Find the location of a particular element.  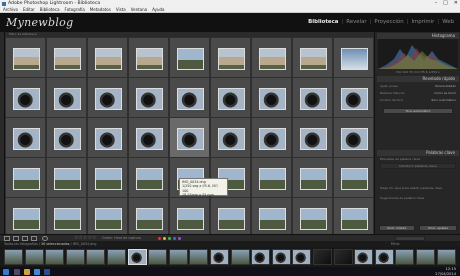

close-icon: ✕ is located at coordinates (456, 3).